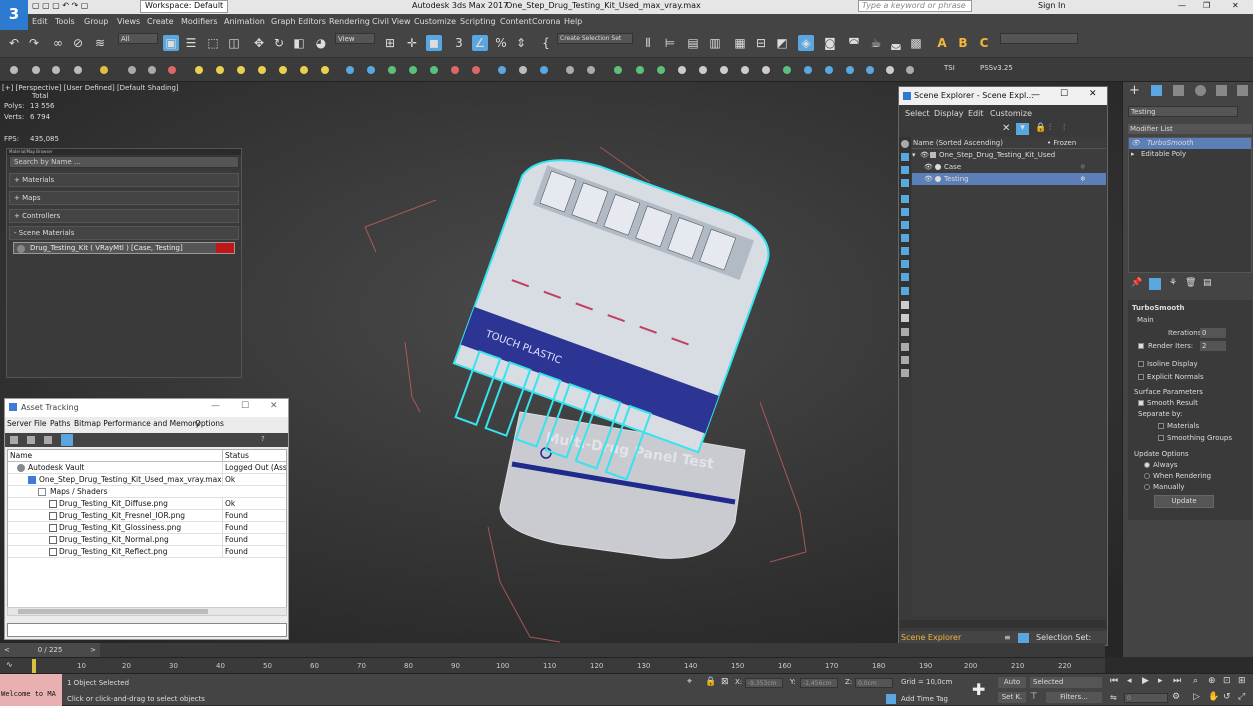 The image size is (1253, 706). What do you see at coordinates (65, 21) in the screenshot?
I see `menu-tools: Tools` at bounding box center [65, 21].